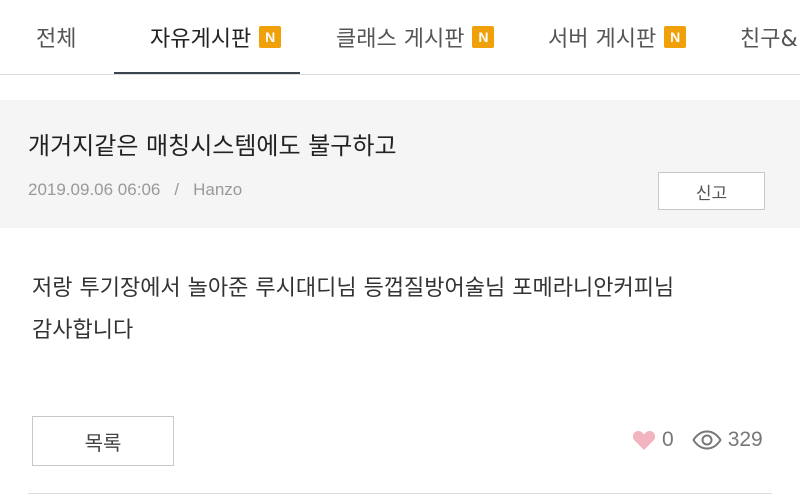 This screenshot has height=497, width=800. I want to click on post-datetime: 2019.09.06 06:06, so click(94, 189).